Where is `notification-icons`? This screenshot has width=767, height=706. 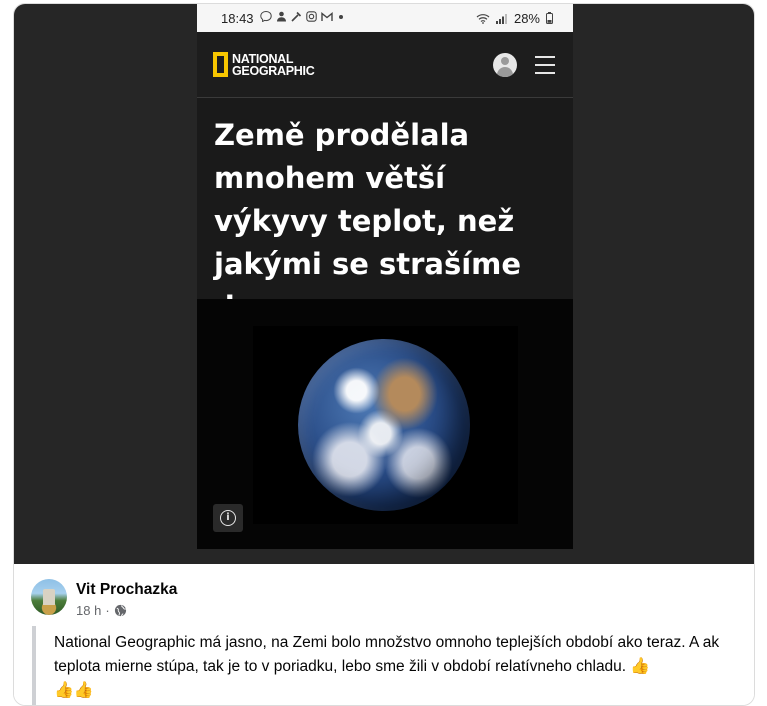 notification-icons is located at coordinates (302, 17).